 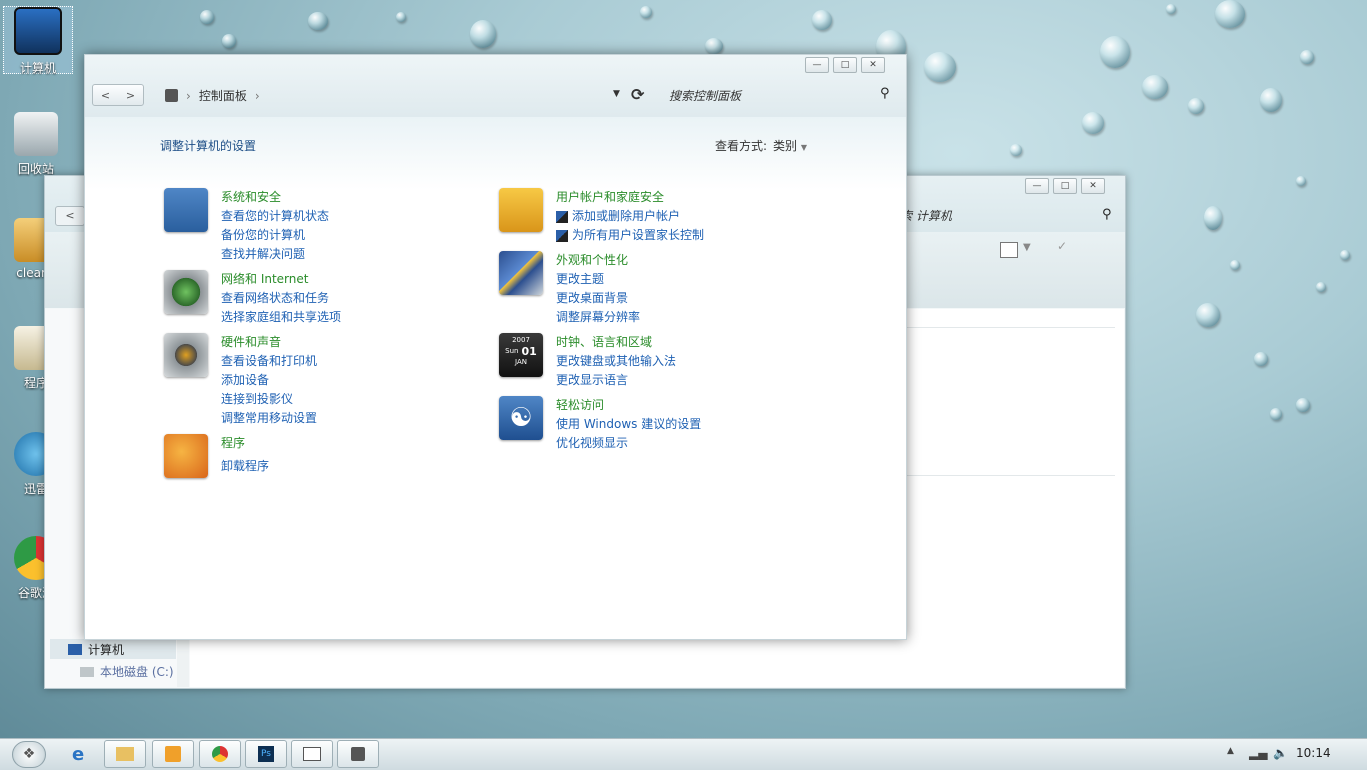 What do you see at coordinates (628, 443) in the screenshot?
I see `category-link: 优化视频显示` at bounding box center [628, 443].